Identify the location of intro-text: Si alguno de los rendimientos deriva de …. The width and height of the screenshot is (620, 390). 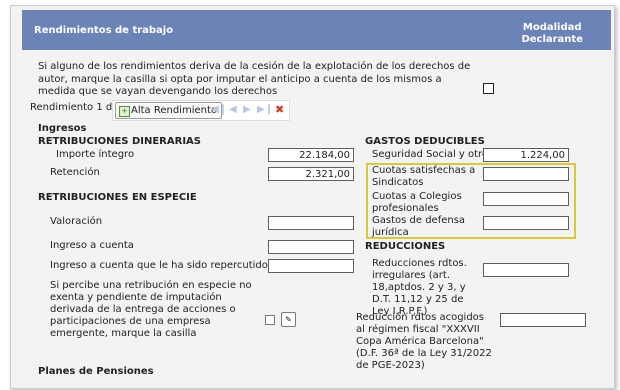
(254, 79).